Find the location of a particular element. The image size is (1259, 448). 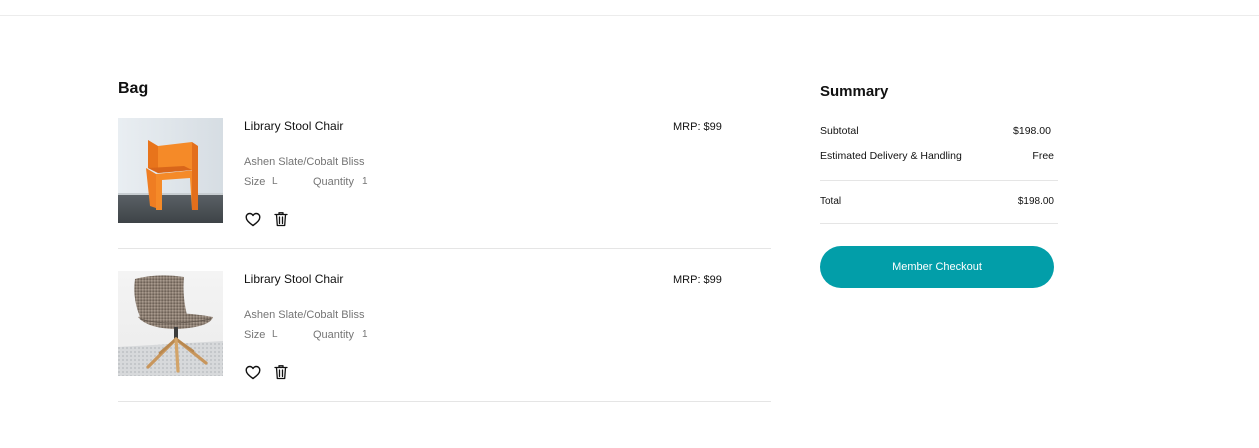

delivery-row: Estimated Delivery & Handling Free is located at coordinates (937, 156).